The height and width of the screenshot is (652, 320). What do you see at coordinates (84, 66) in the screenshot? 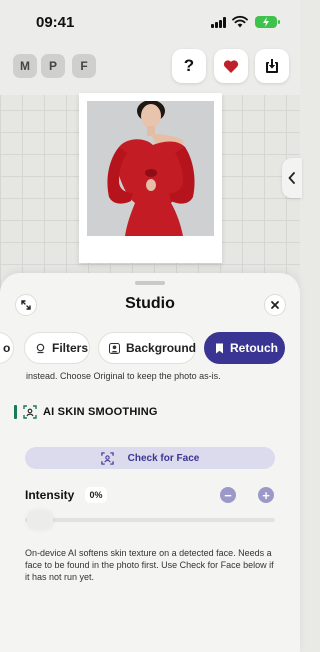
I see `mode-button-f: F` at bounding box center [84, 66].